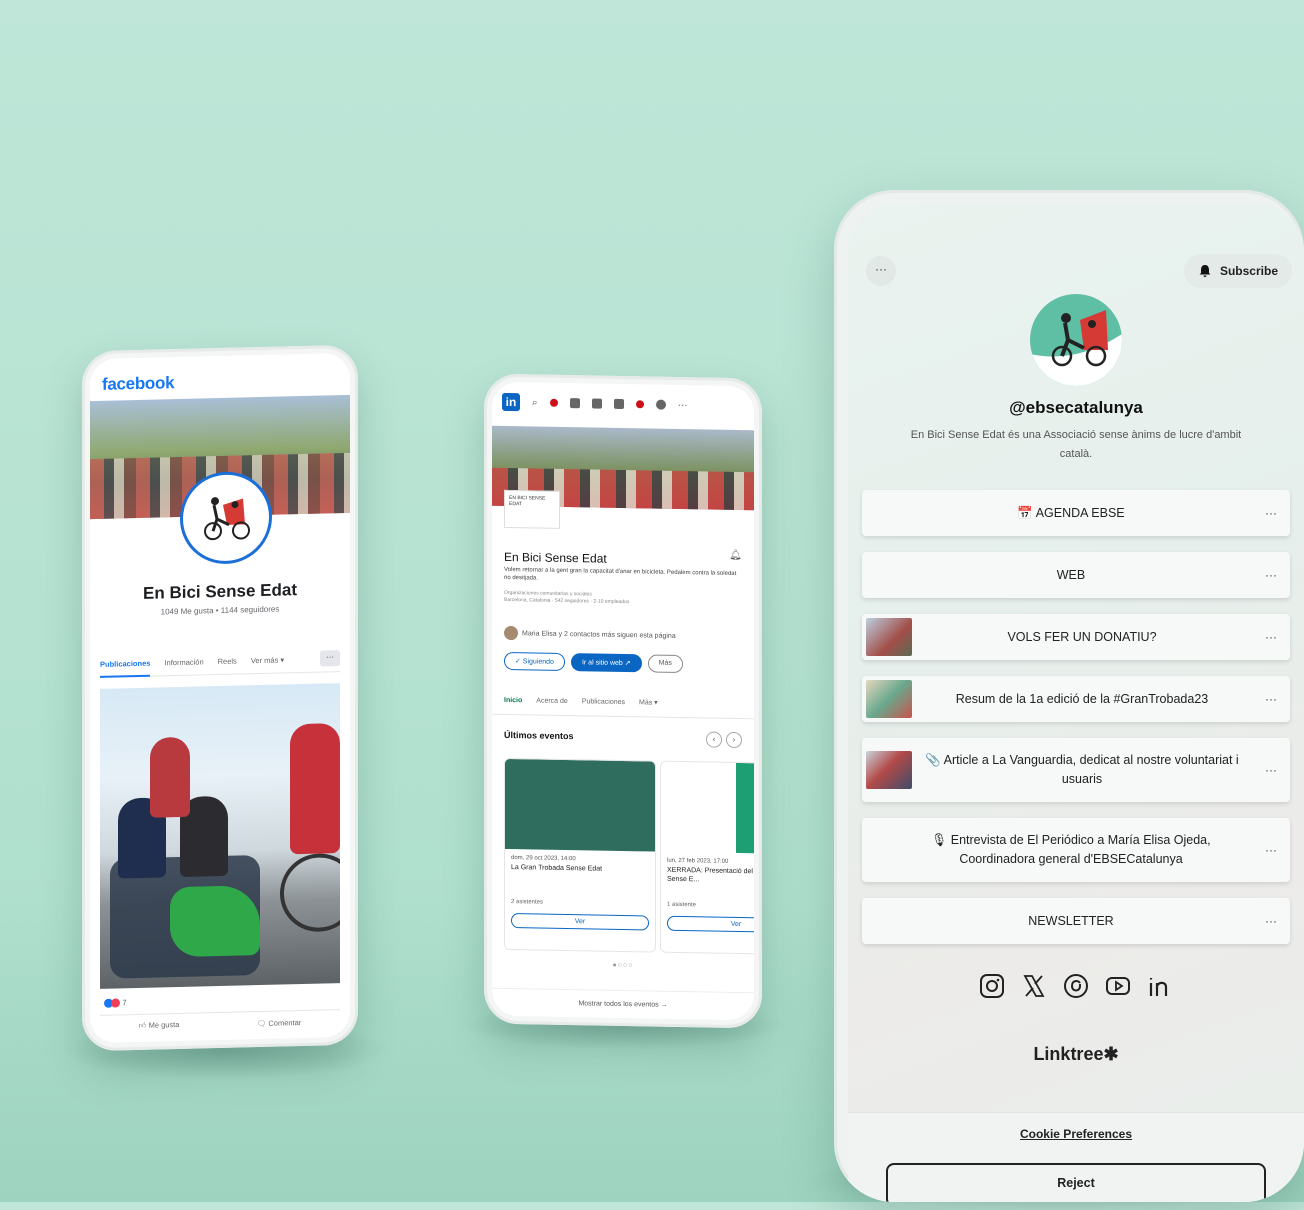 This screenshot has height=1210, width=1304. What do you see at coordinates (648, 702) in the screenshot?
I see `tab-mas: Más ▾` at bounding box center [648, 702].